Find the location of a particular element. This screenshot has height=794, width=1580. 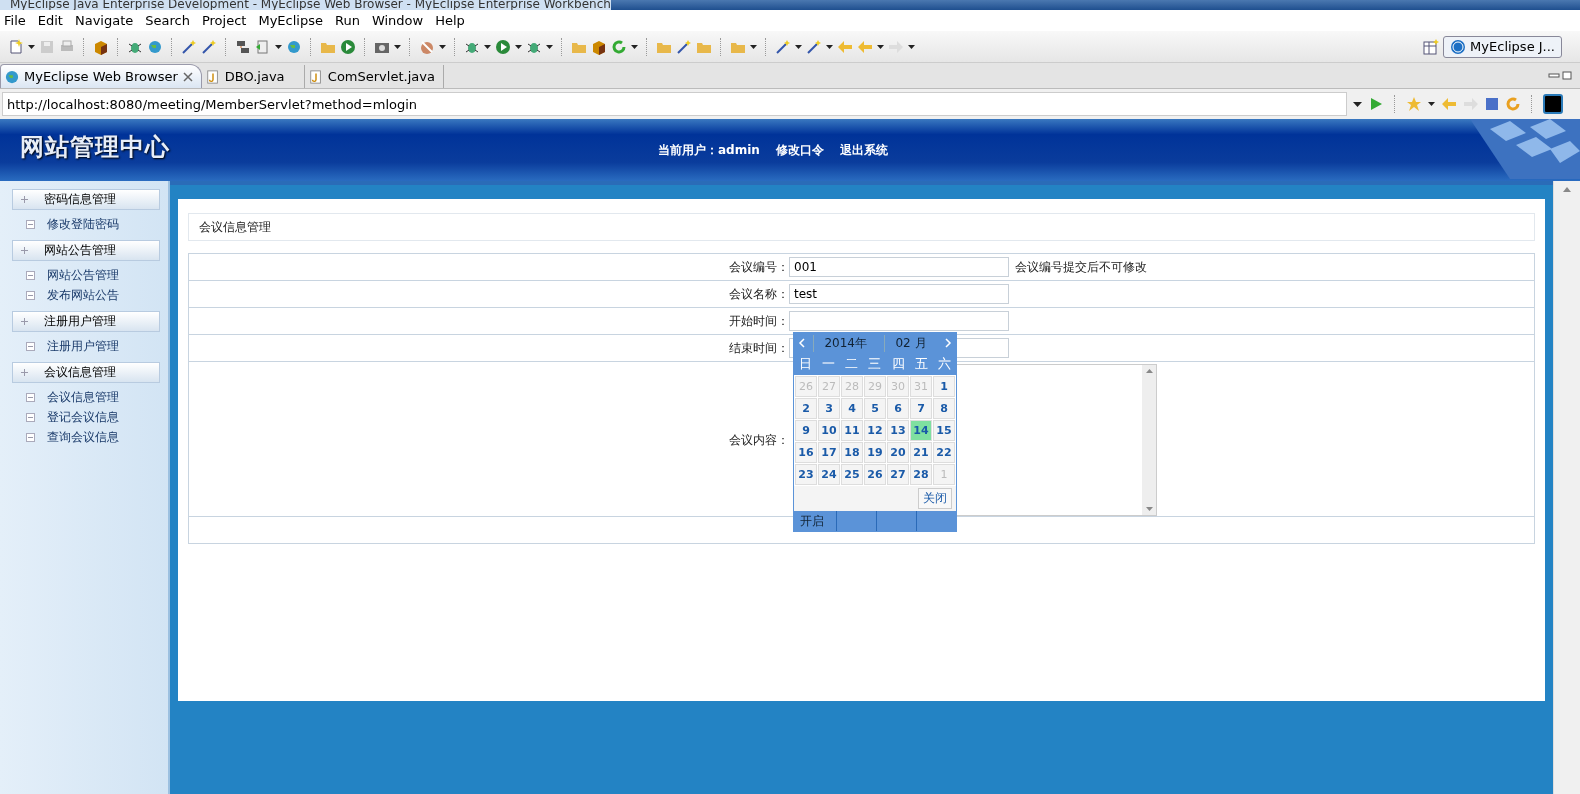

scroll-down-icon is located at coordinates (1149, 509).